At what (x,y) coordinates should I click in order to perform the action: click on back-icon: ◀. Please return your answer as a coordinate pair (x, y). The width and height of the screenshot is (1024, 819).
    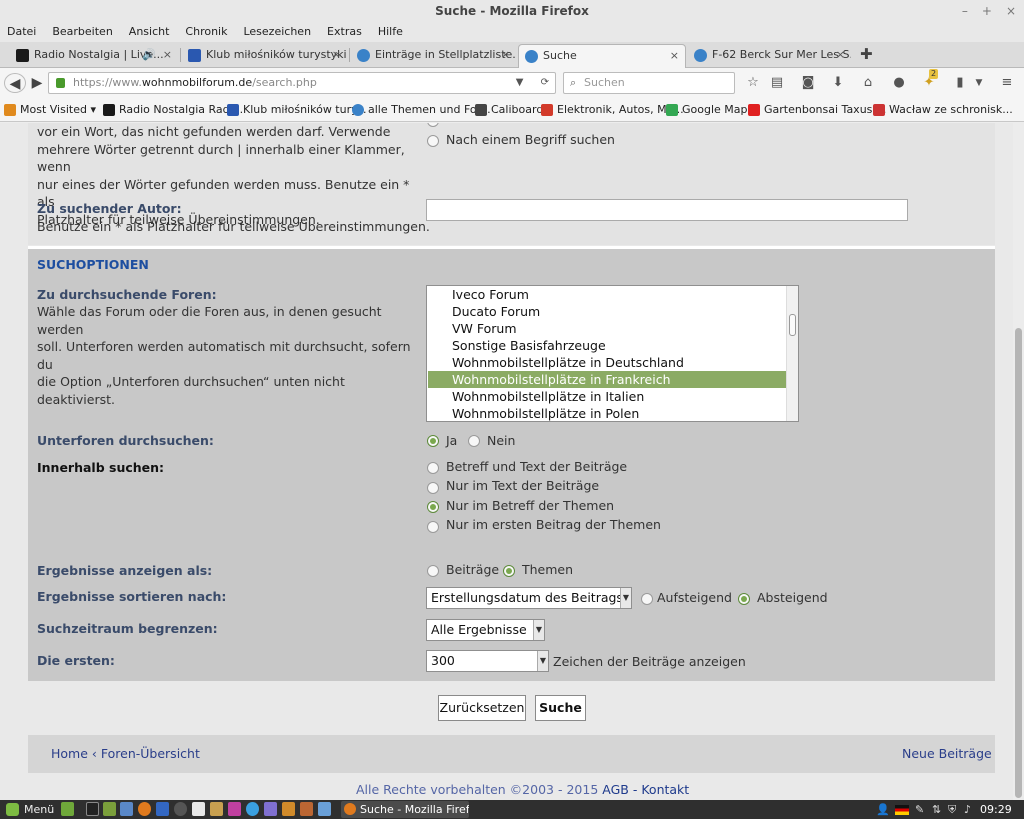
    Looking at the image, I should click on (15, 83).